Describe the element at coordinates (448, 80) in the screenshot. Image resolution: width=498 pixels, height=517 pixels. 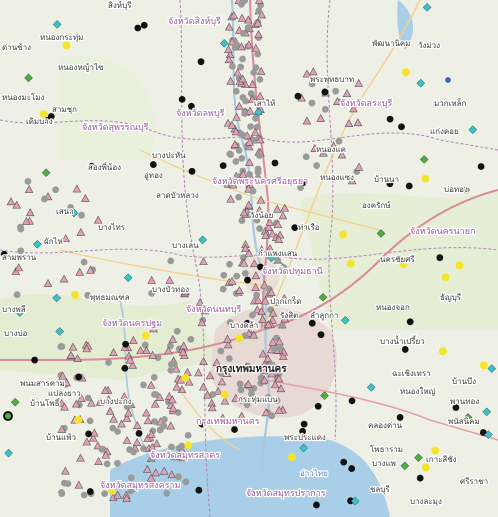
I see `poi-blue-marker` at that location.